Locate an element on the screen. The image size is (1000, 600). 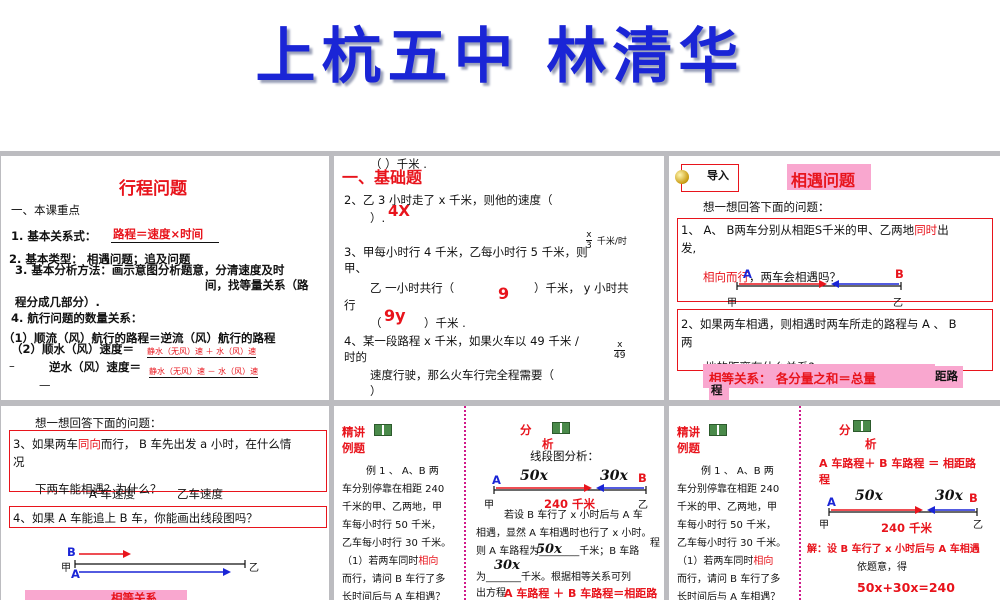
formula-distance: 路程＝速度×时间 is located at coordinates (165, 234).